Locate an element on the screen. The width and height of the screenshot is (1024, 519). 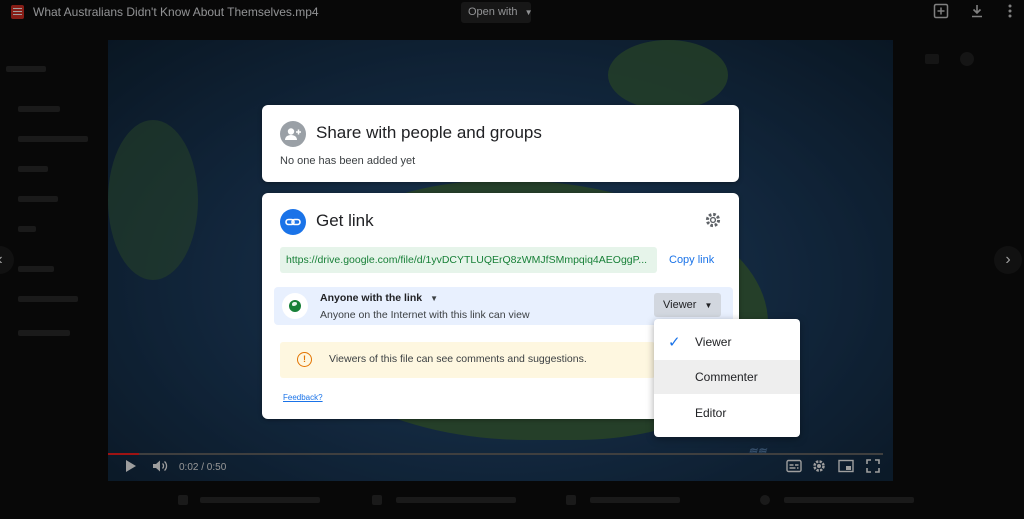
role-dropdown-button: Viewer ▼ is located at coordinates (687, 305).